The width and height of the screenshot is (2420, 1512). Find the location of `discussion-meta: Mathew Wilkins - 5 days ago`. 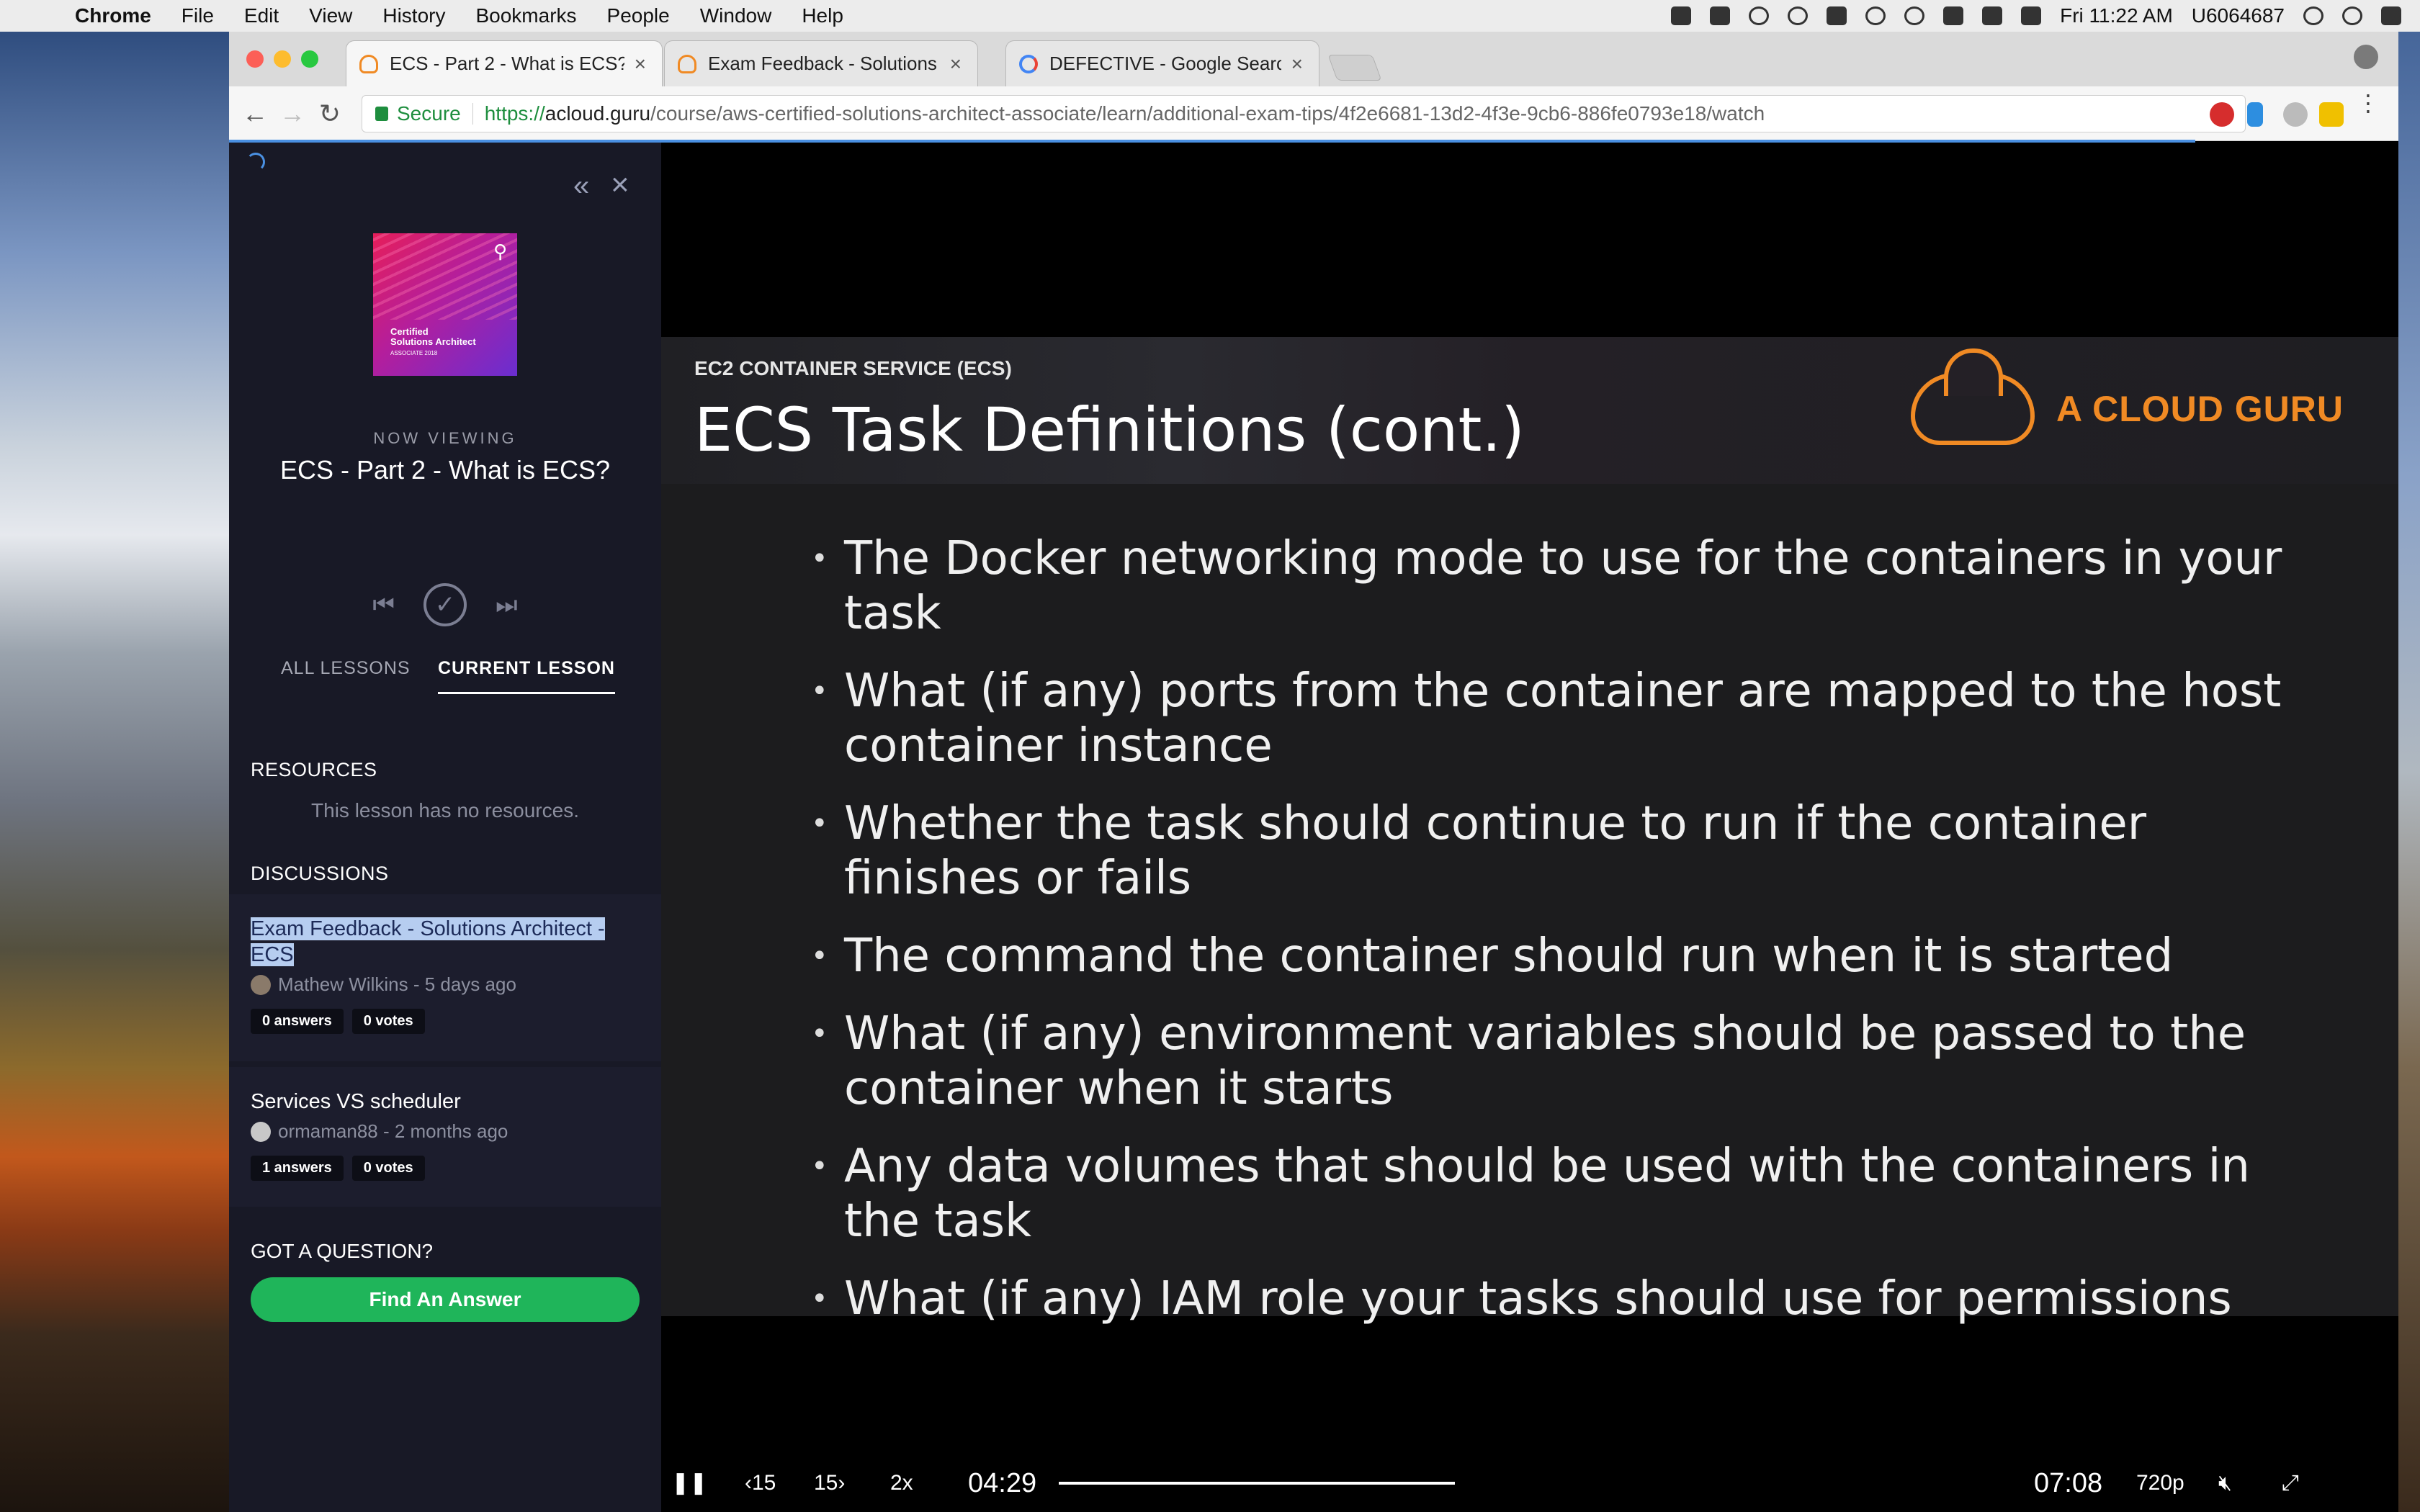

discussion-meta: Mathew Wilkins - 5 days ago is located at coordinates (446, 984).